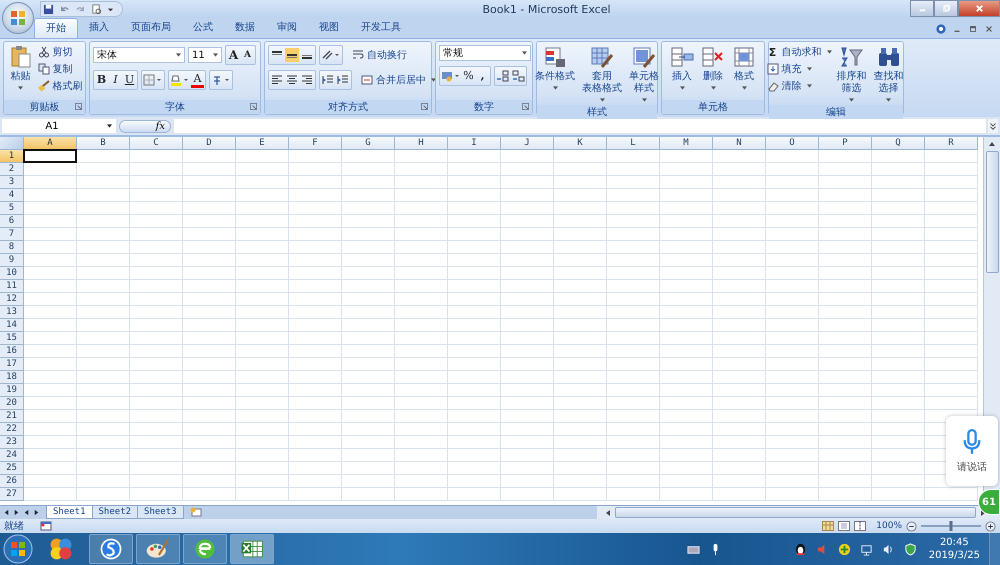 Image resolution: width=1000 pixels, height=565 pixels. Describe the element at coordinates (482, 76) in the screenshot. I see `comma-button: ,` at that location.